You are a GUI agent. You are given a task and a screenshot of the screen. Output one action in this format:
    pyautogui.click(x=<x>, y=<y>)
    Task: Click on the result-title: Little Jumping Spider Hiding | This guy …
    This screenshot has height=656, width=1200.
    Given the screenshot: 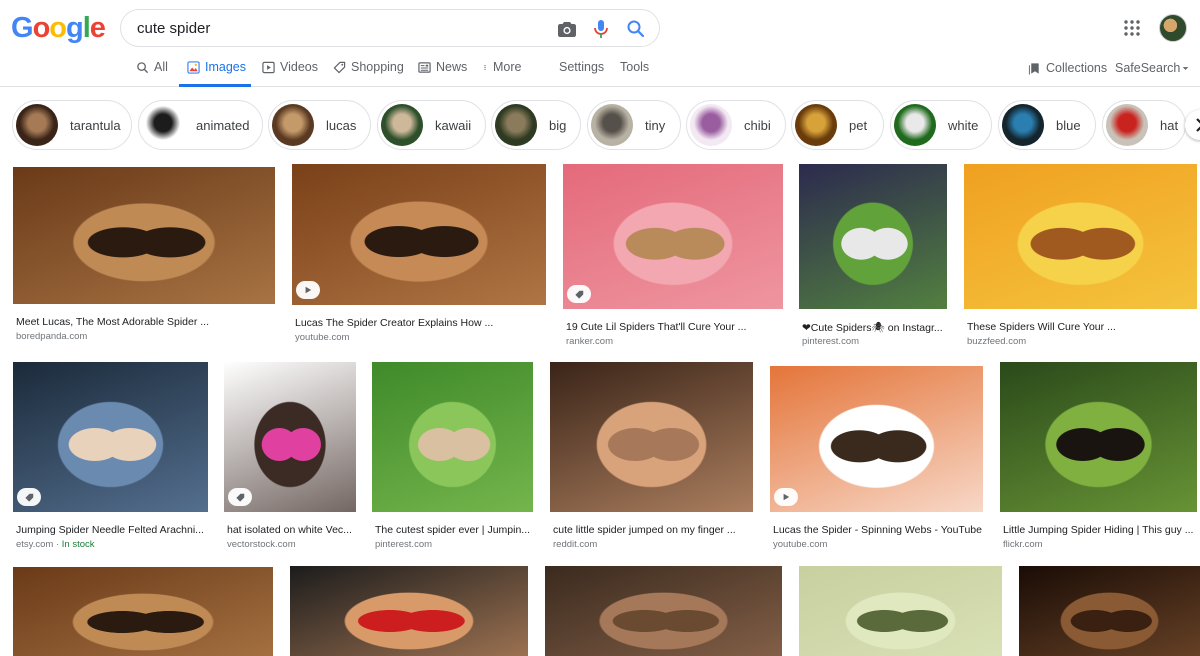 What is the action you would take?
    pyautogui.click(x=1101, y=530)
    